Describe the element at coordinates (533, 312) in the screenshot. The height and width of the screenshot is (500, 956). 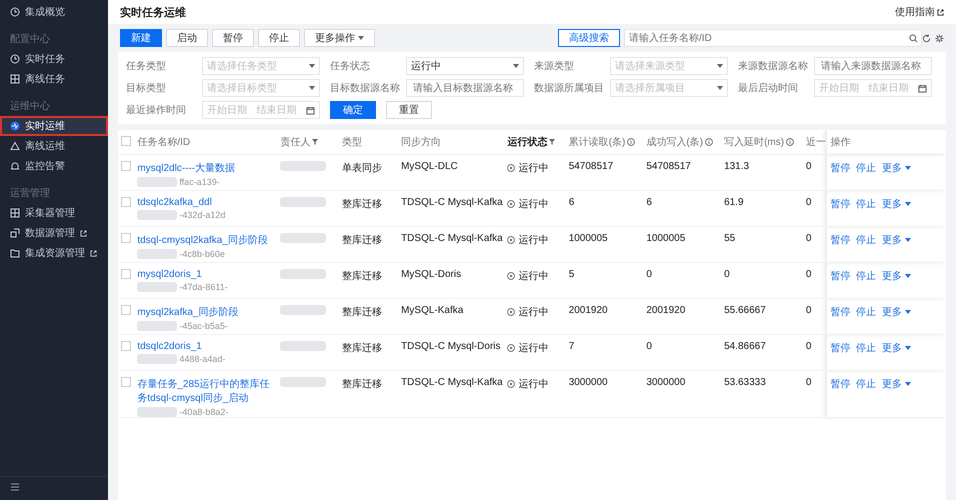
I see `status-label: 运行中` at that location.